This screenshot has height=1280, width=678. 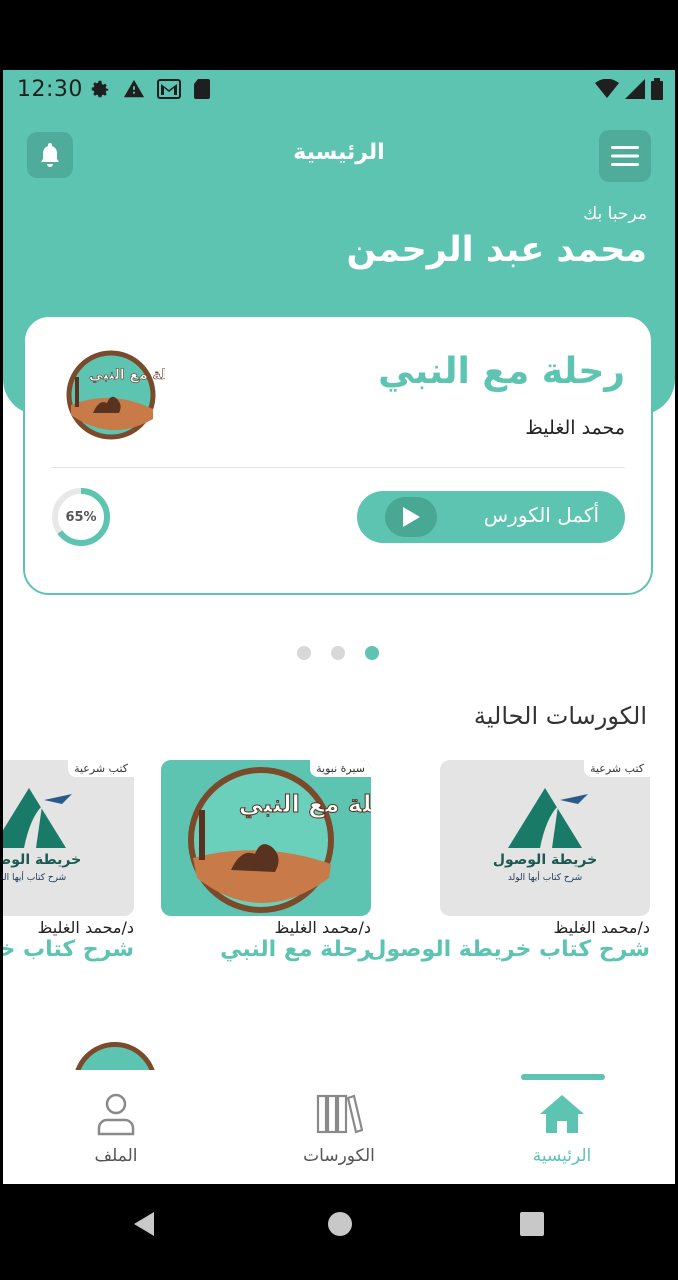 I want to click on nav-home: الرئيسية, so click(x=562, y=1129).